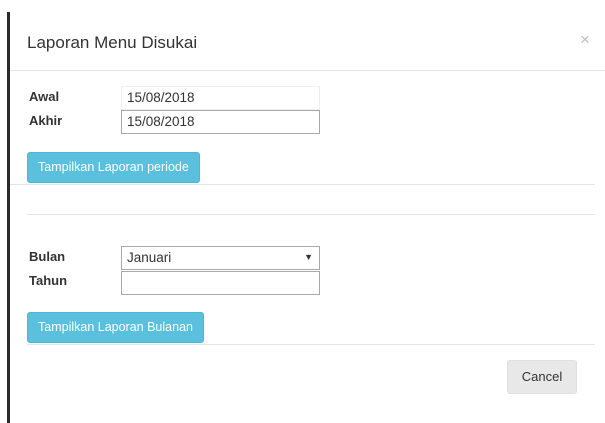 This screenshot has height=423, width=605. I want to click on year-label: Tahun, so click(48, 280).